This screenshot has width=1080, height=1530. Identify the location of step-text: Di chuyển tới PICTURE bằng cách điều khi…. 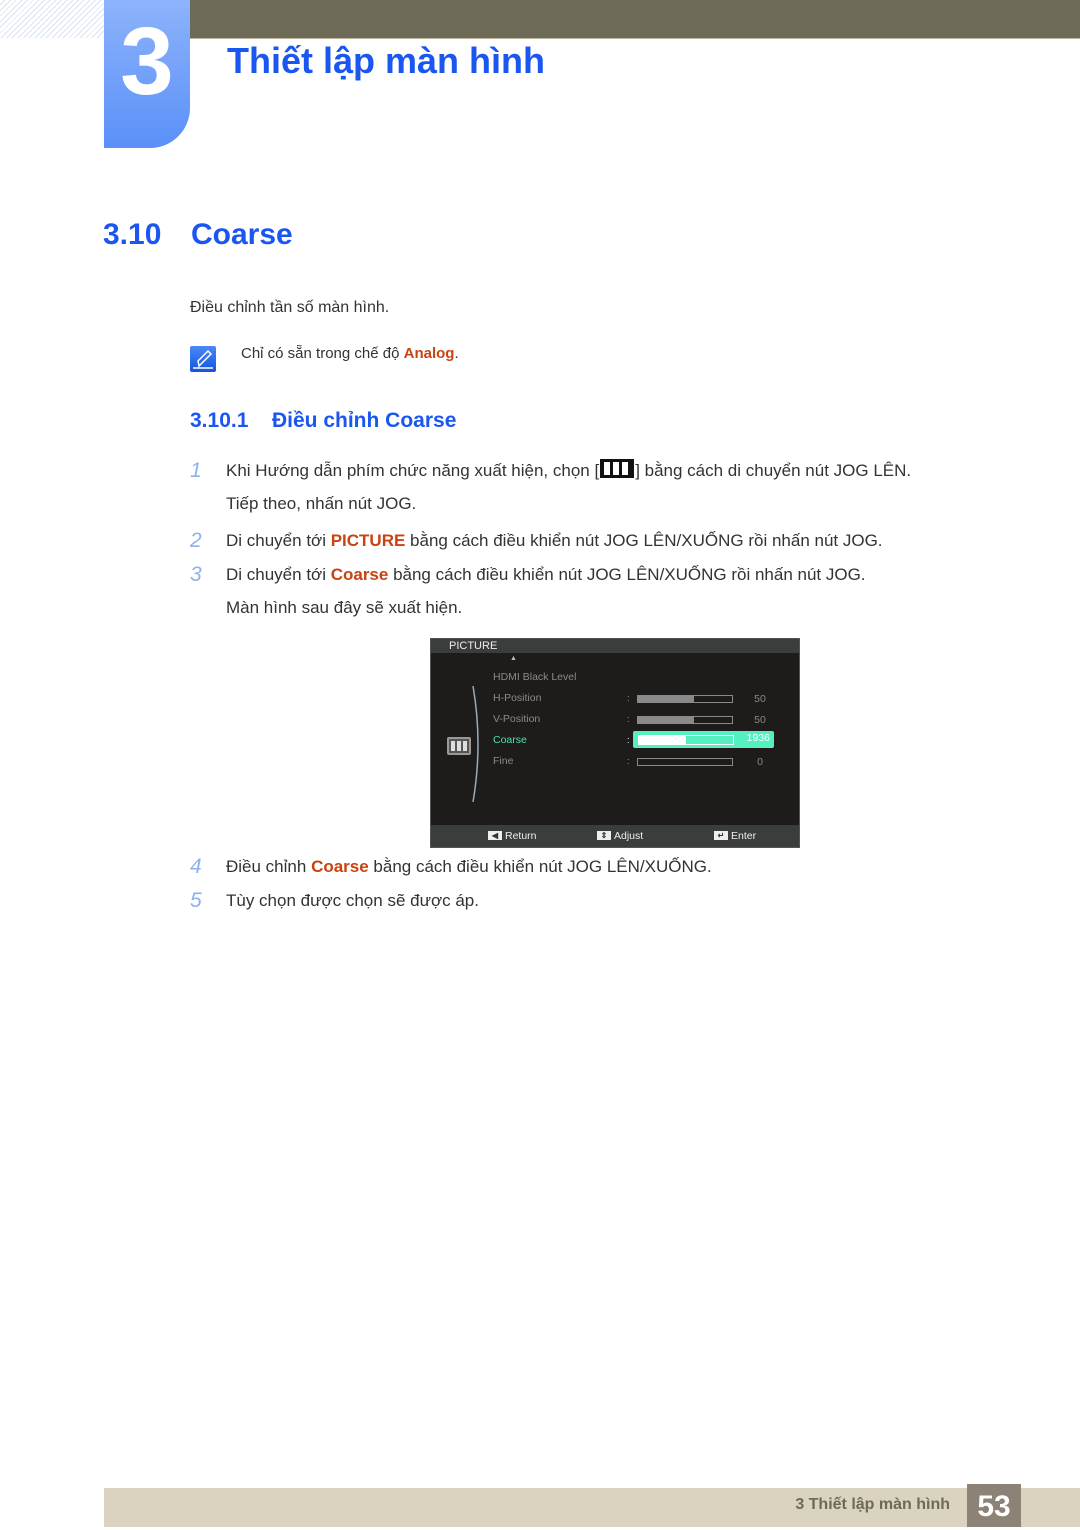
(554, 540).